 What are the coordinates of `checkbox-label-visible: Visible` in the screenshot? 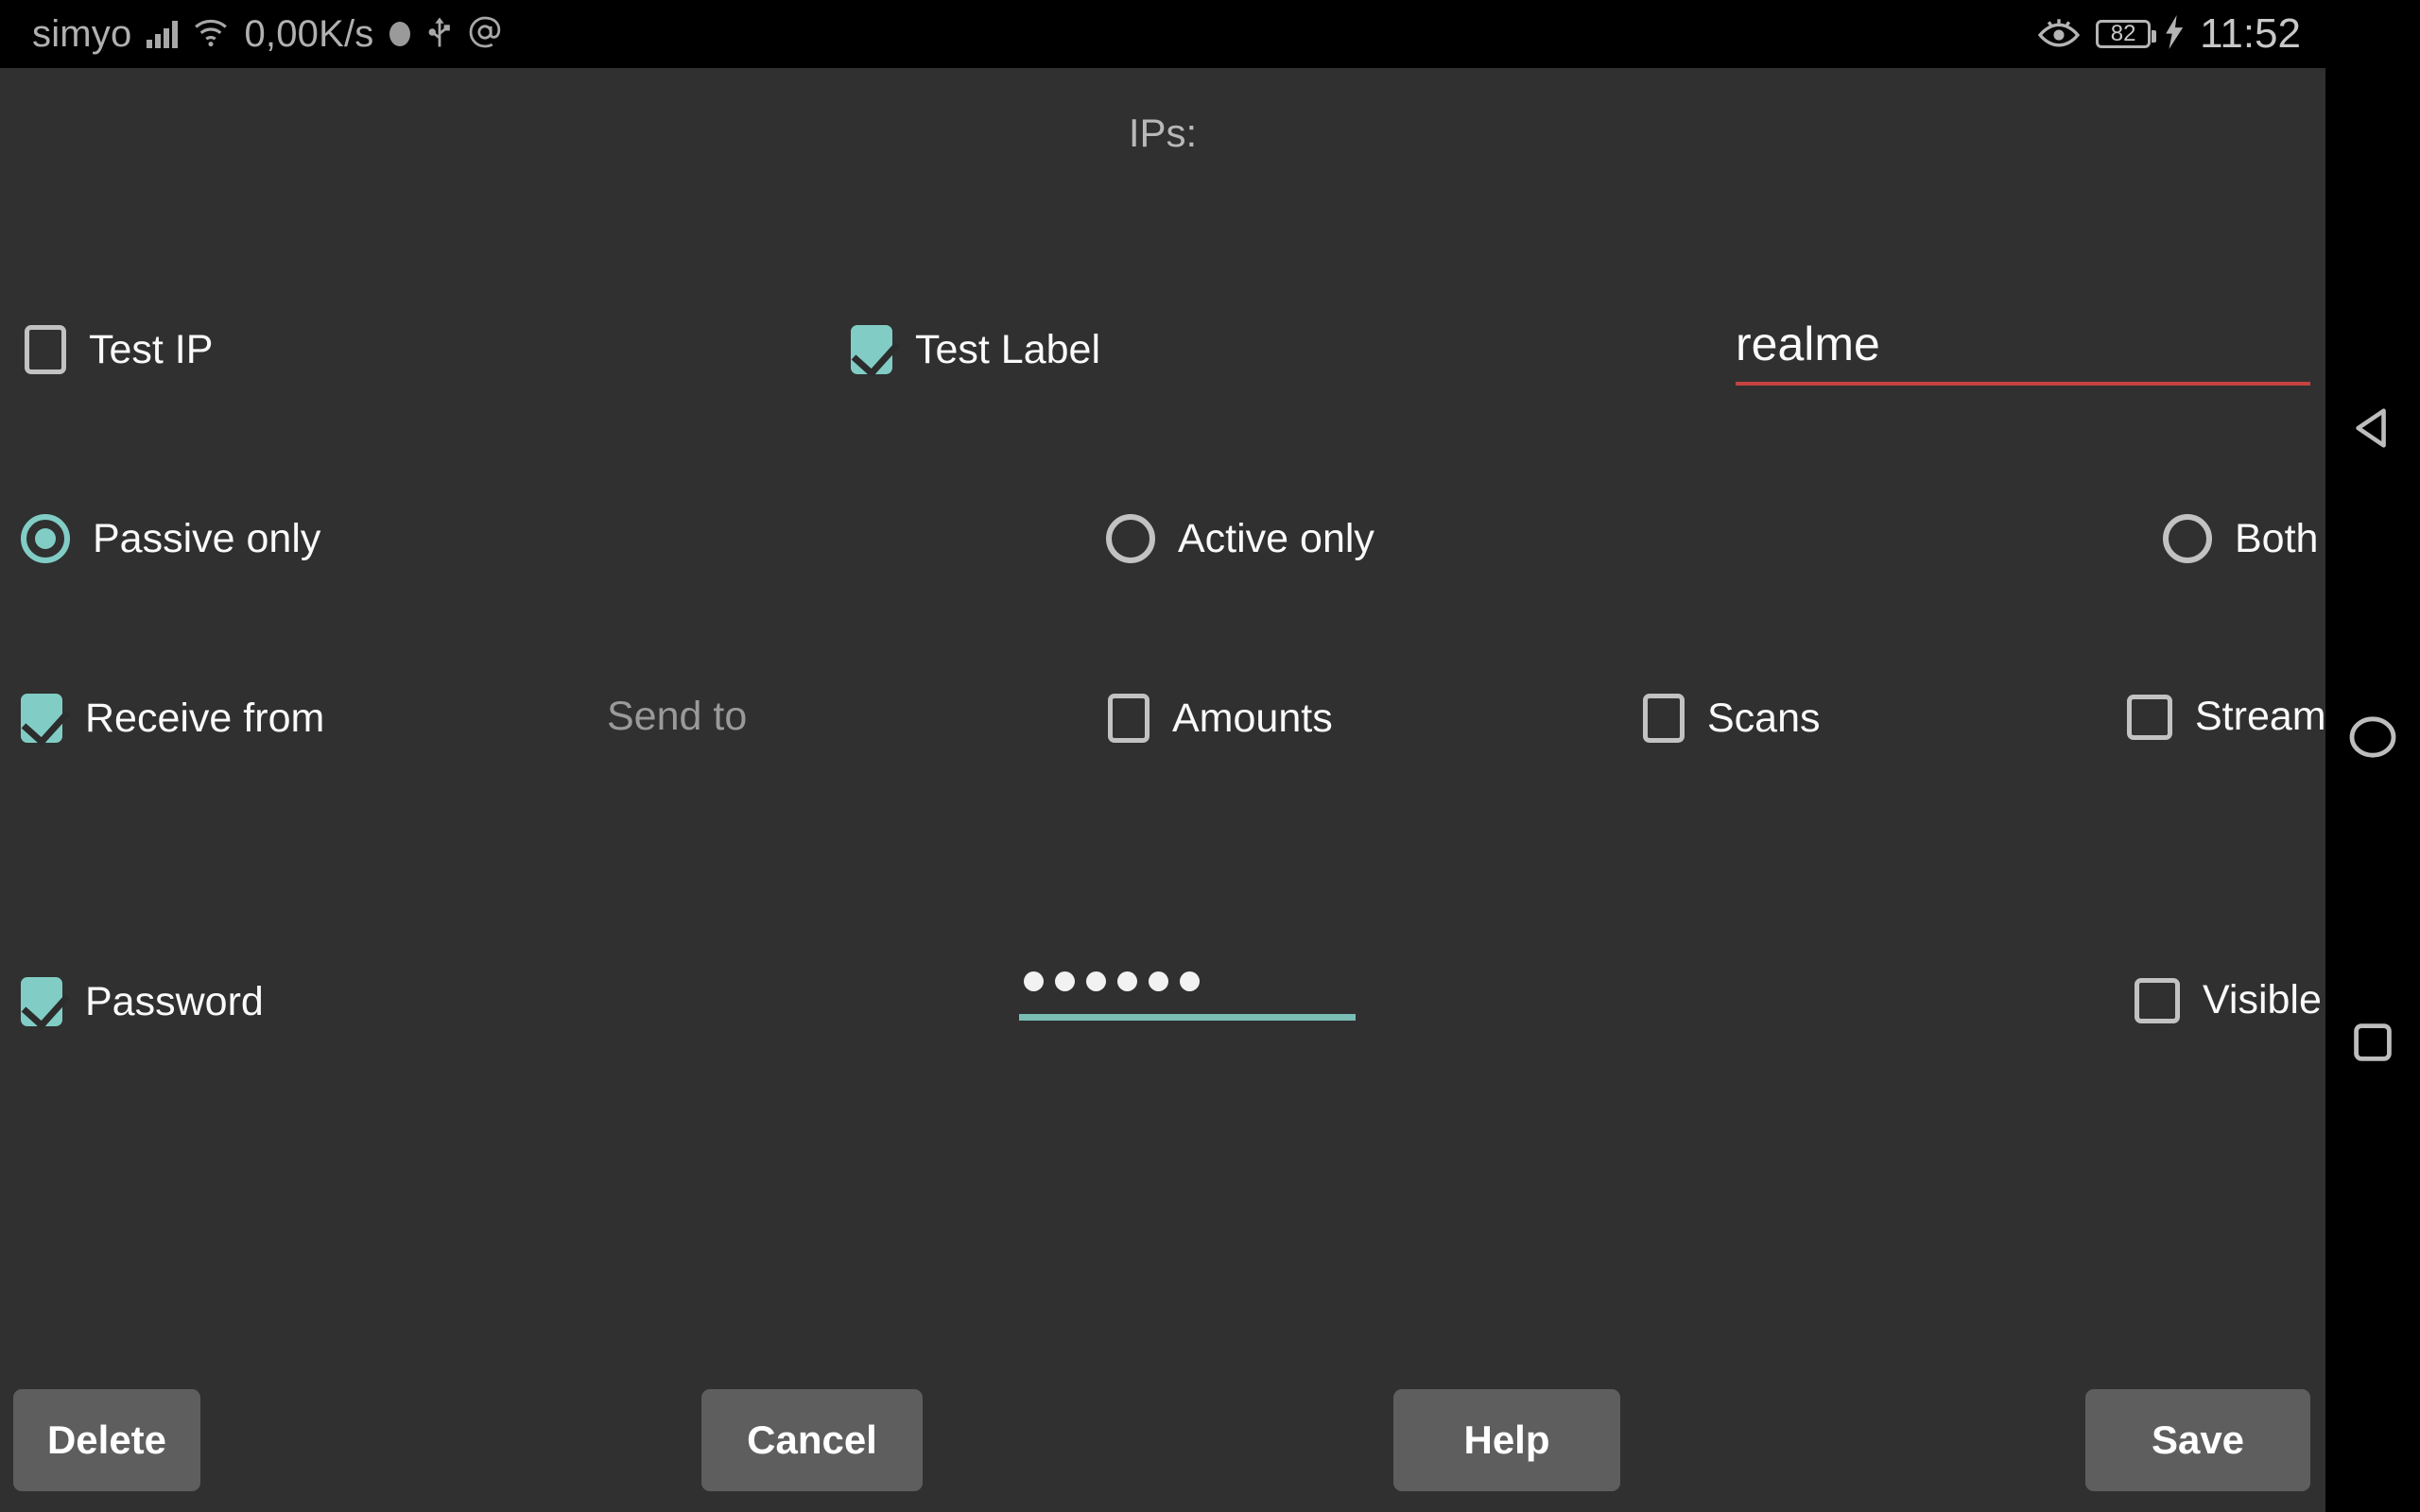 It's located at (2262, 999).